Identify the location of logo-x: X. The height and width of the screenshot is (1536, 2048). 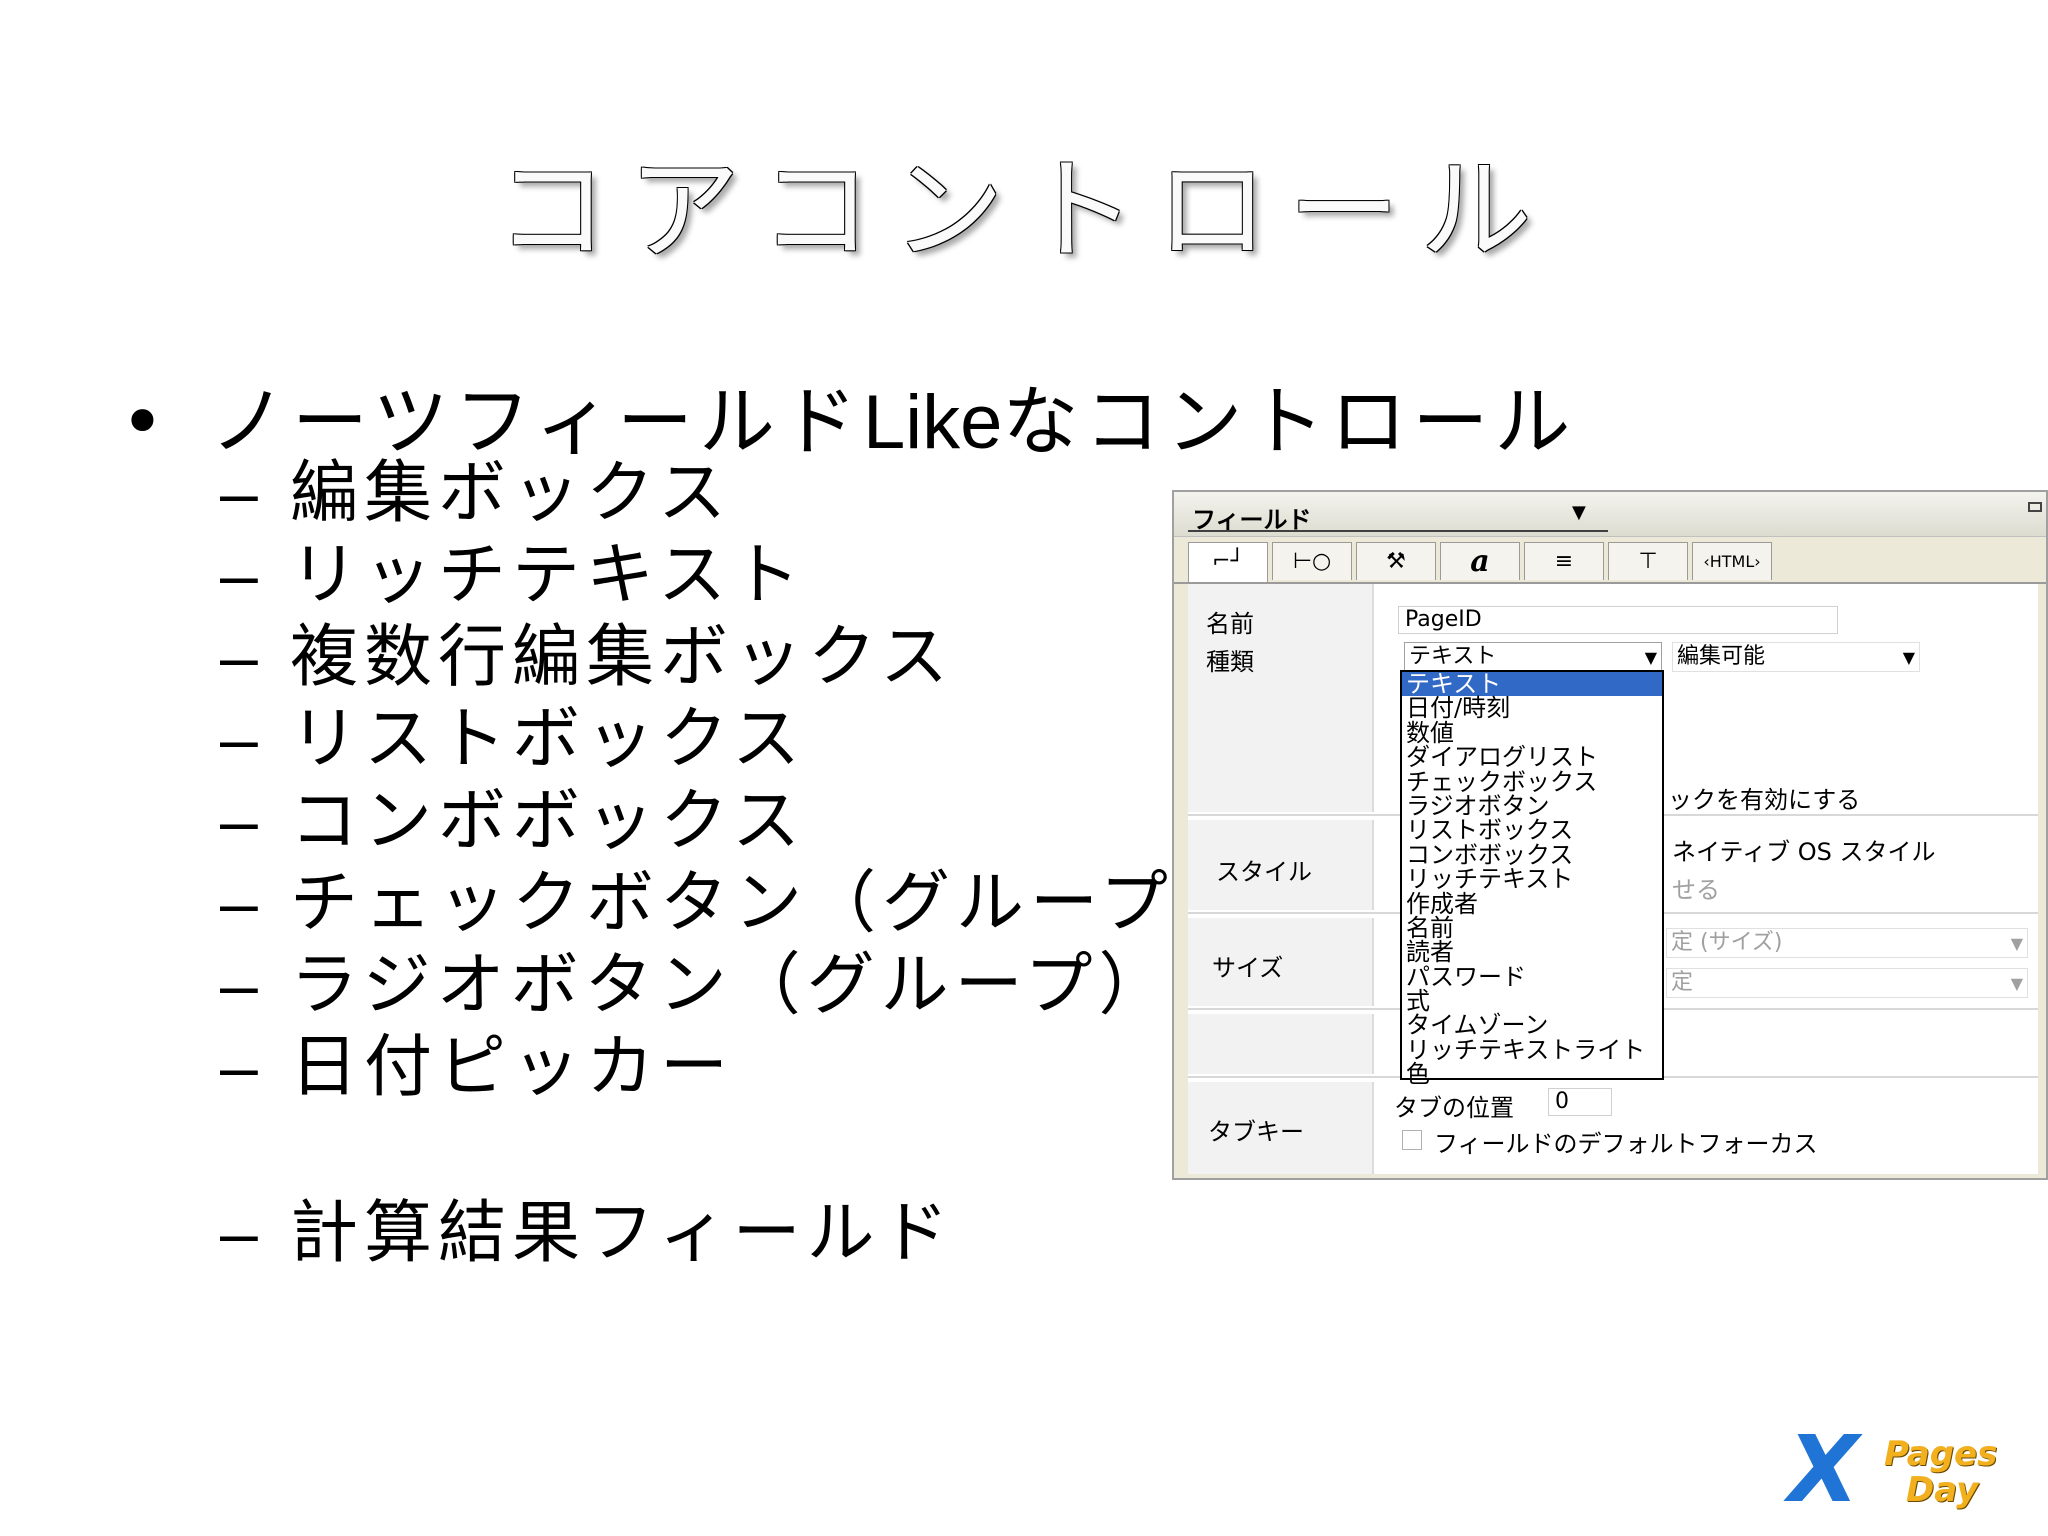
(1823, 1469).